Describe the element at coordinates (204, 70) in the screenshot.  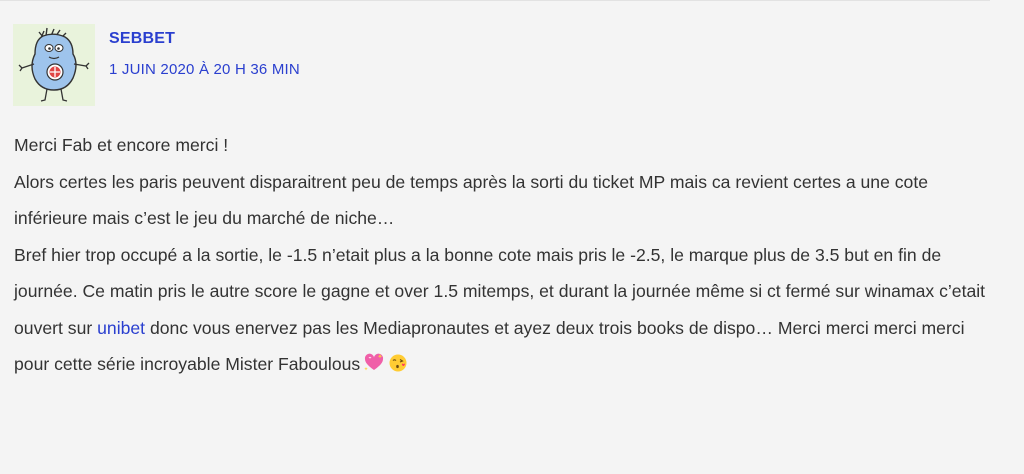
I see `comment-date-link: 1 JUIN 2020 À 20 H 36 MIN` at that location.